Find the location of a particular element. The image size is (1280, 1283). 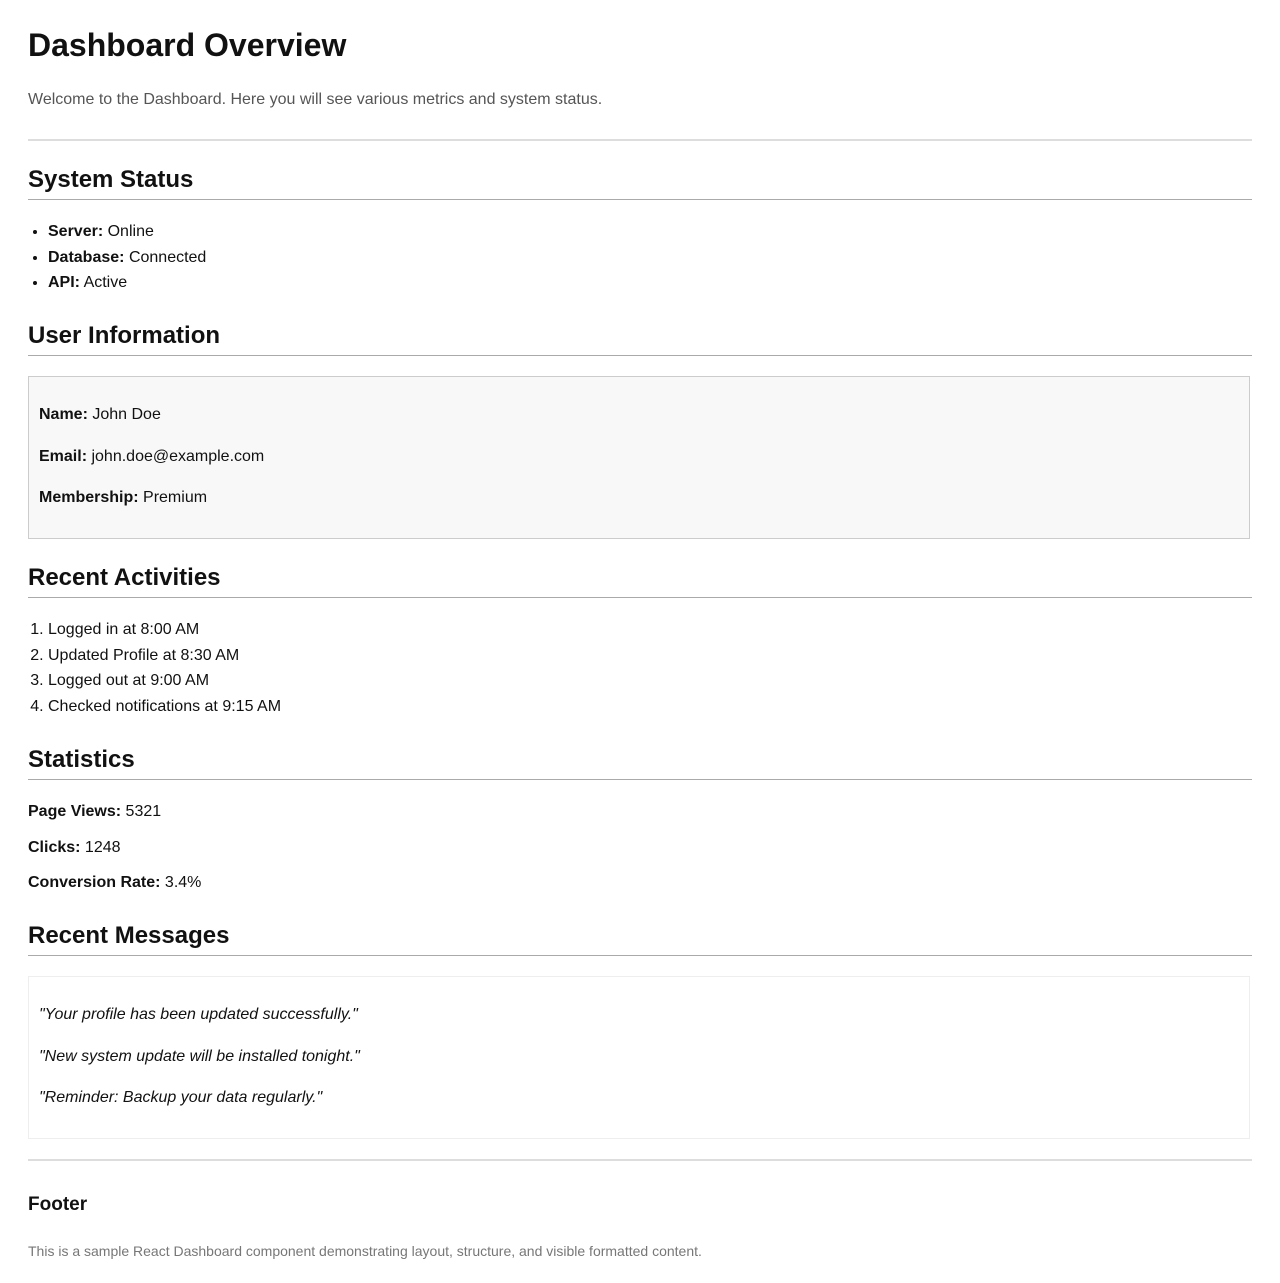

activity-item: Checked notifications at 9:15 AM is located at coordinates (164, 707).